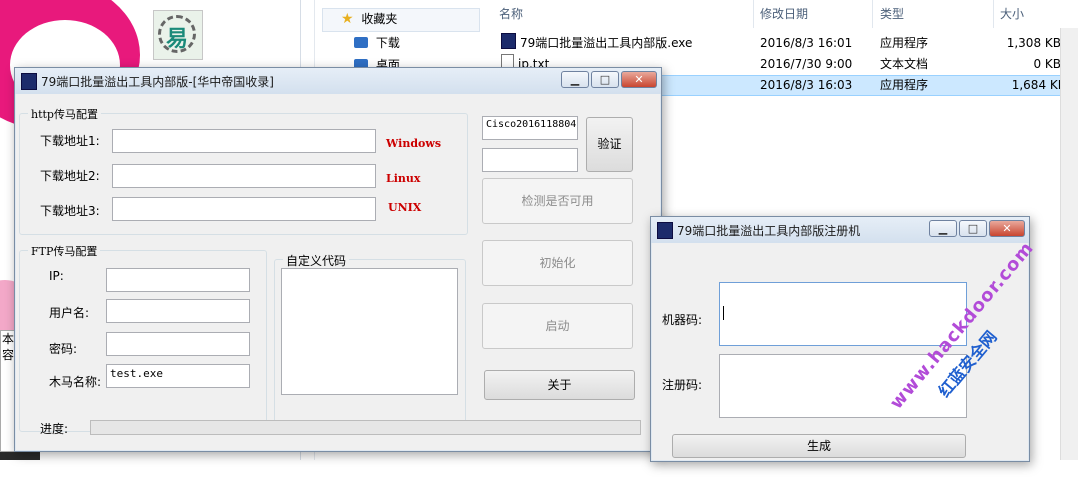  I want to click on ftp-group-title: FTP传马配置, so click(64, 251).